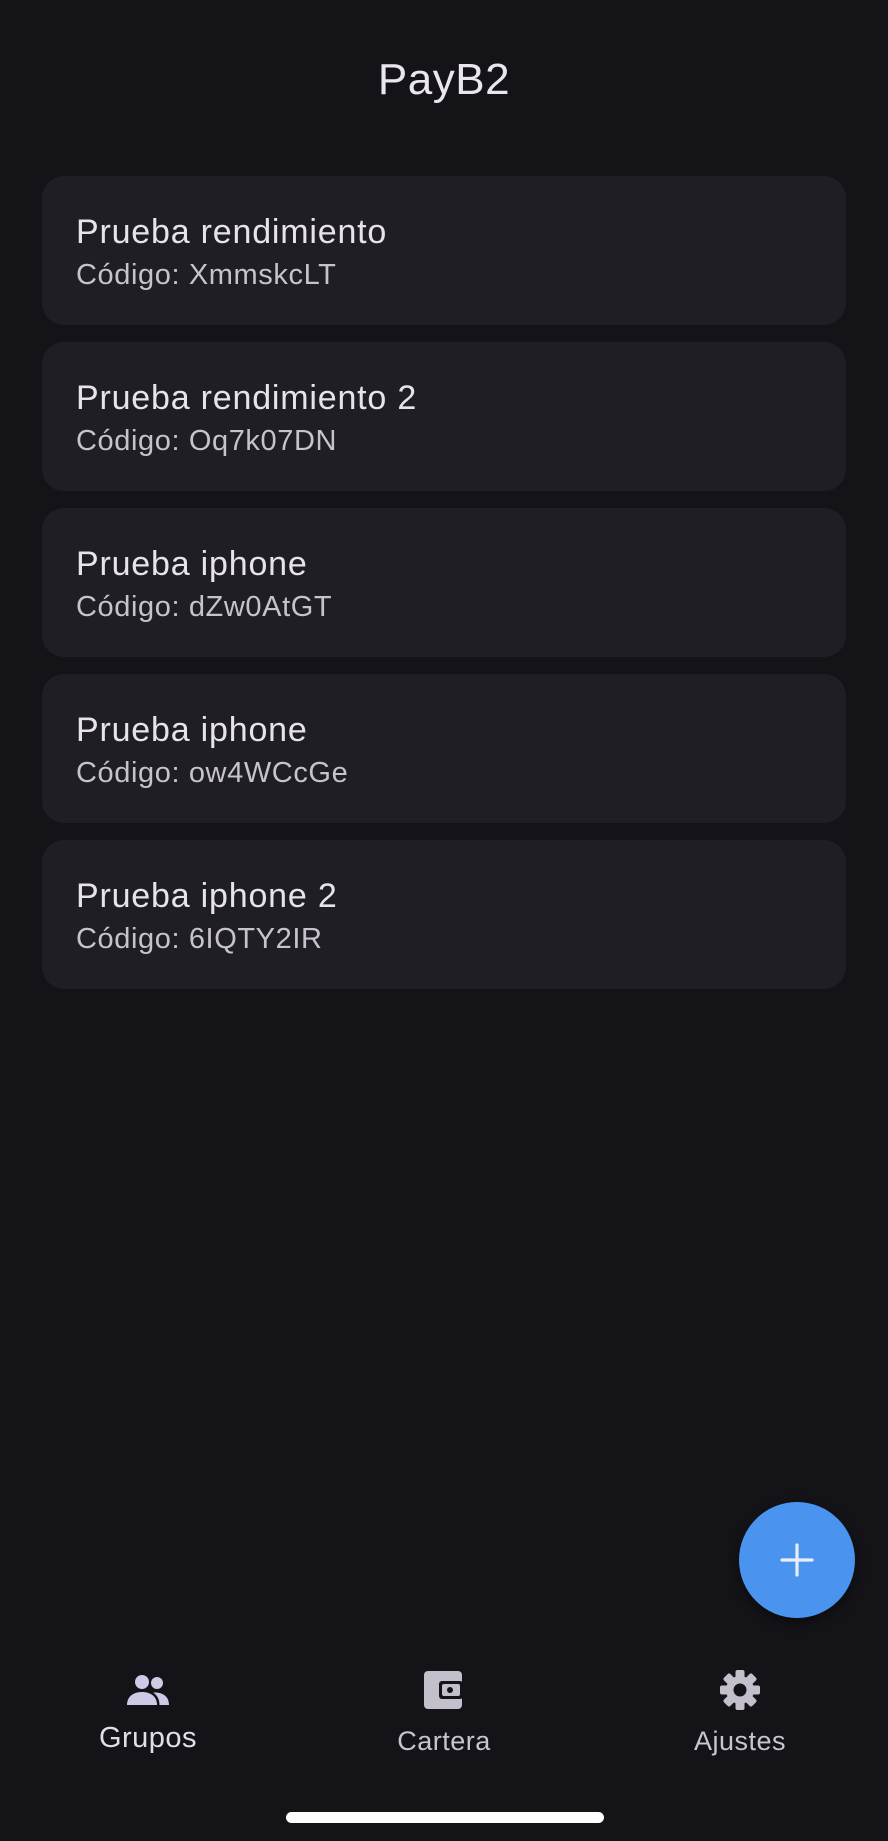  Describe the element at coordinates (444, 1741) in the screenshot. I see `nav-label-cartera: Cartera` at that location.